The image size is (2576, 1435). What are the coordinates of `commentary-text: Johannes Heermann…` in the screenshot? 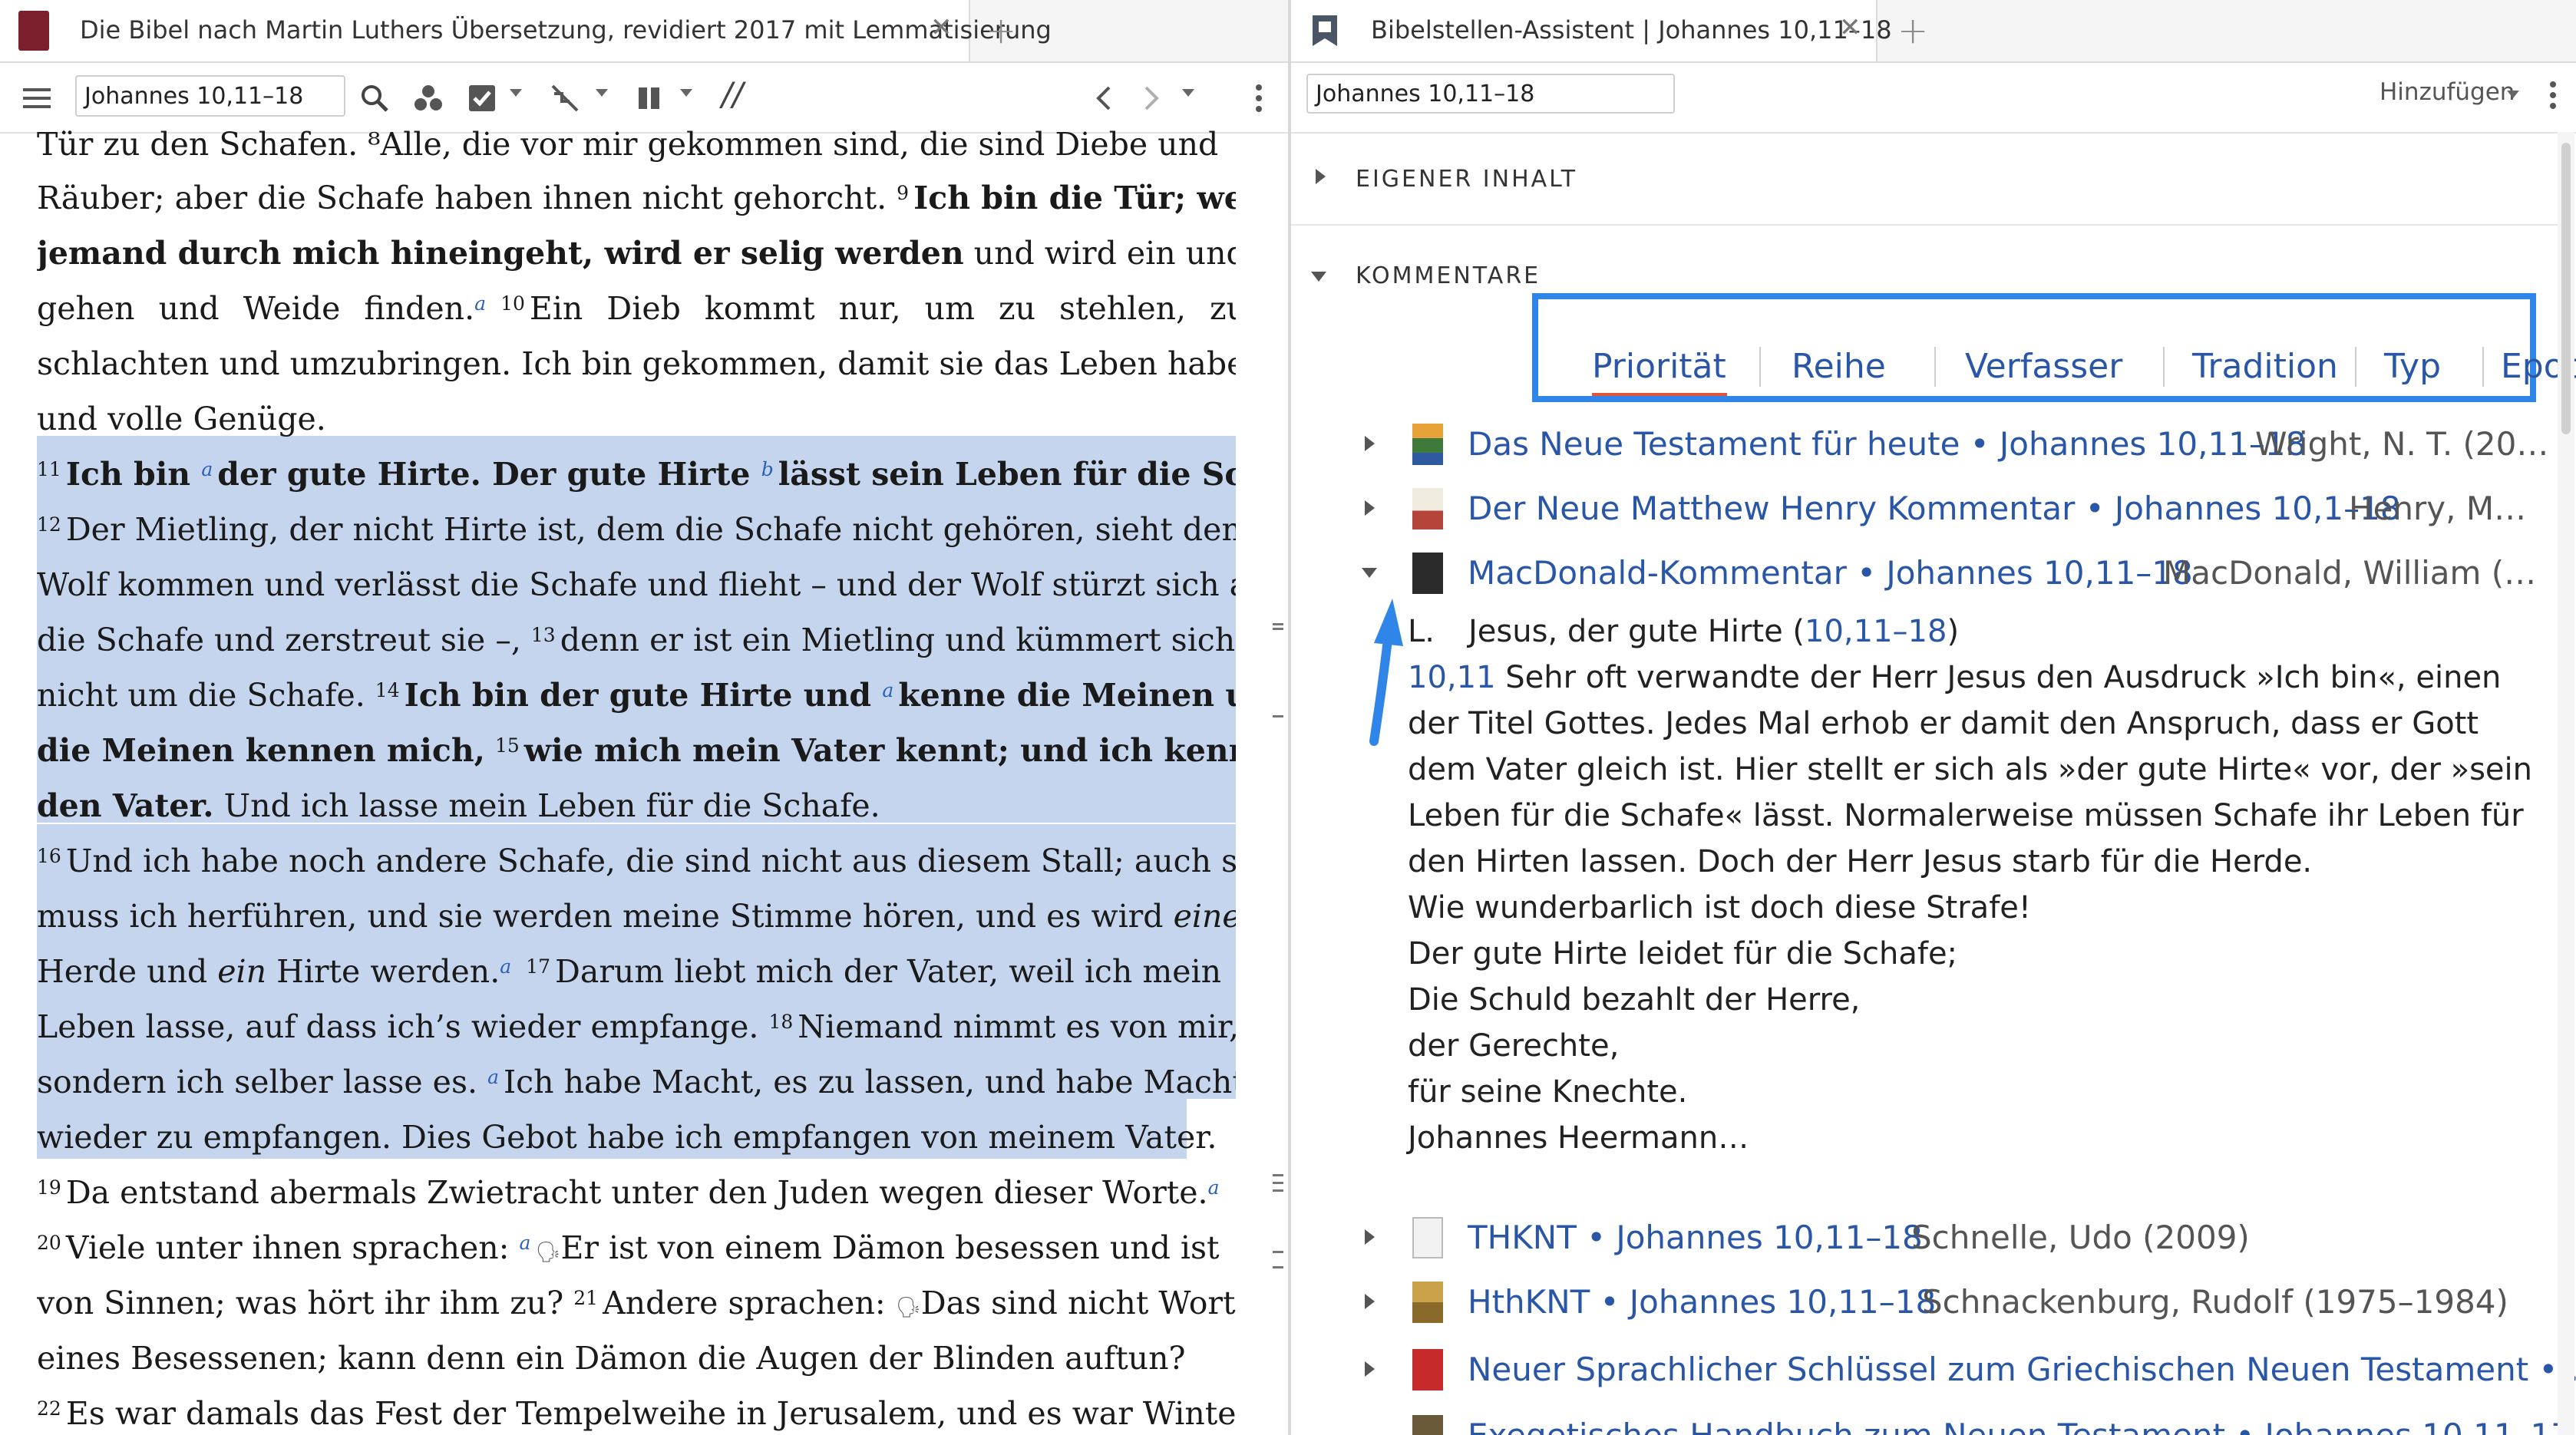 It's located at (1578, 1138).